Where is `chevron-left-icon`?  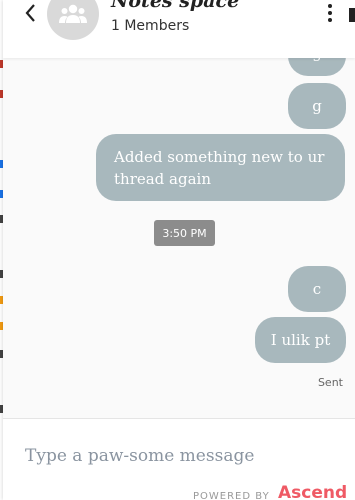 chevron-left-icon is located at coordinates (30, 13).